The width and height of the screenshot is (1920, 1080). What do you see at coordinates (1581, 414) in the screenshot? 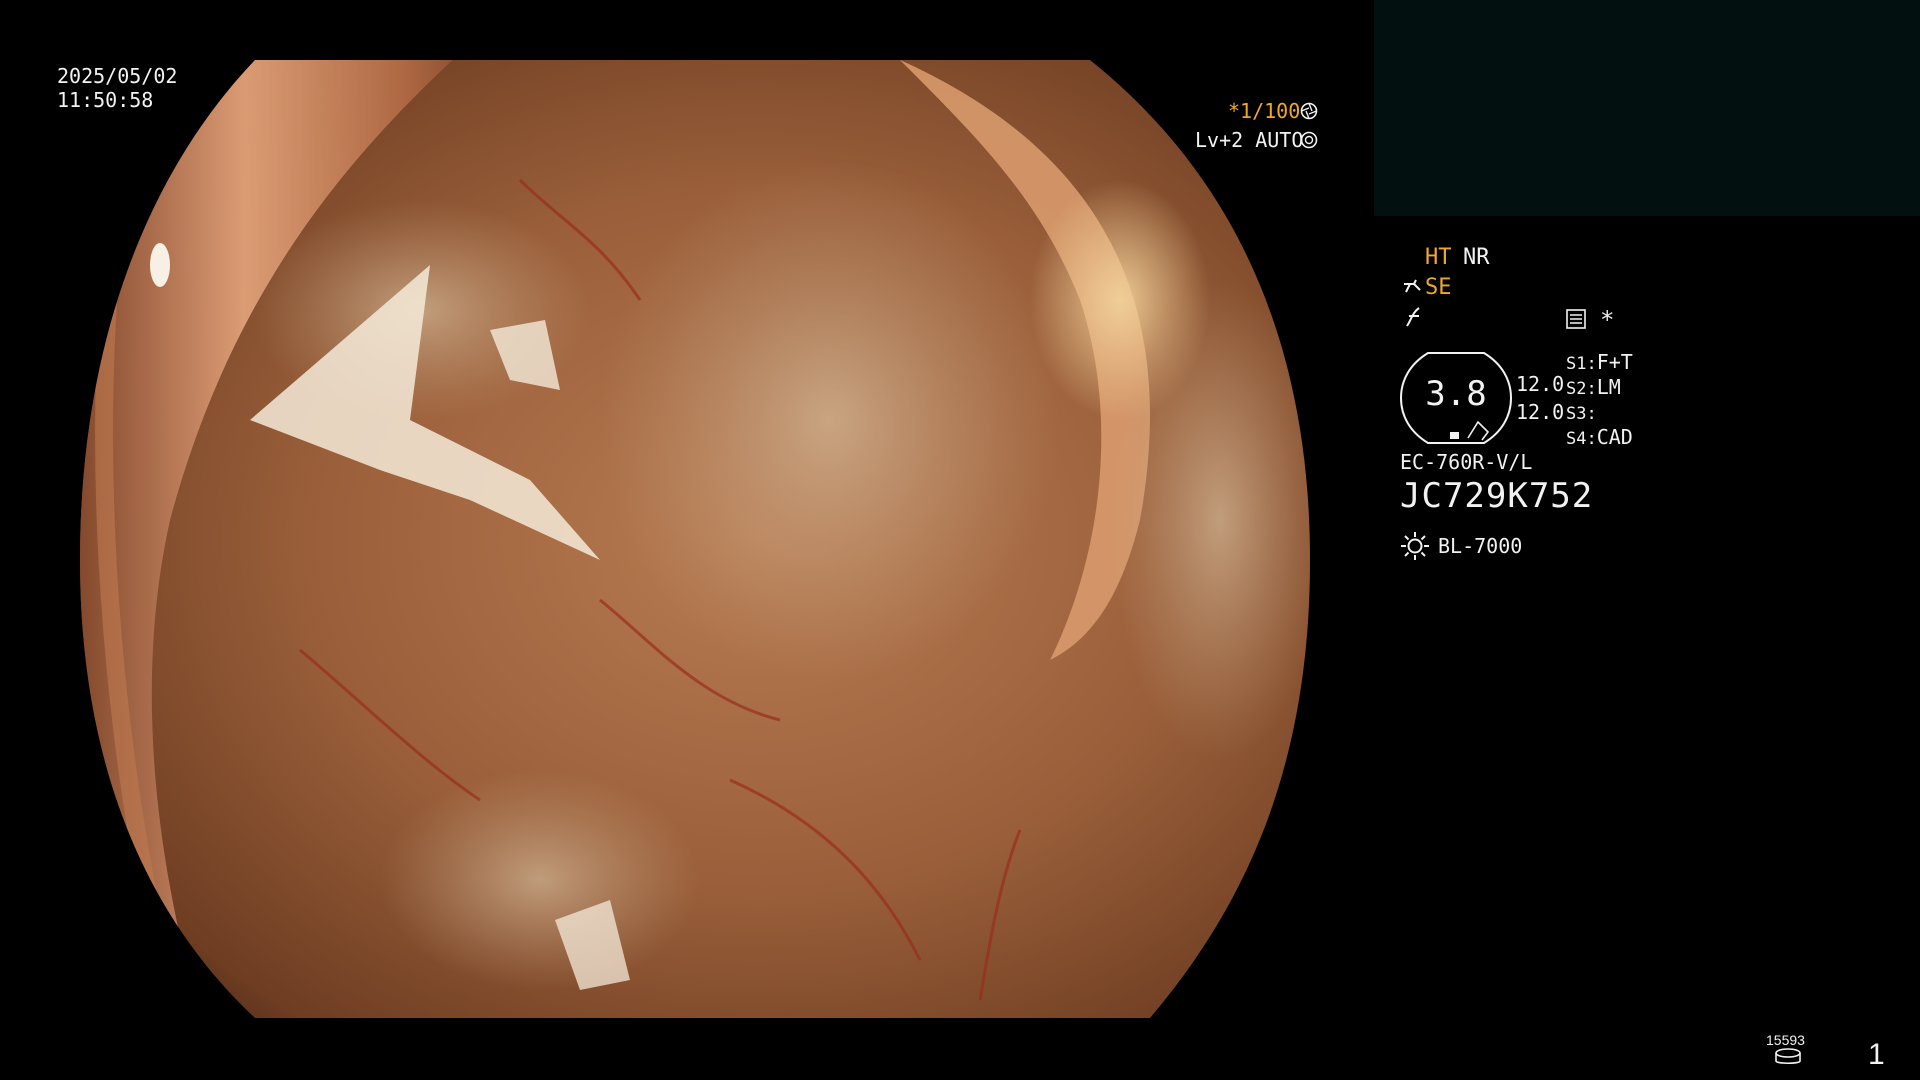
I see `switch-key: S3:` at bounding box center [1581, 414].